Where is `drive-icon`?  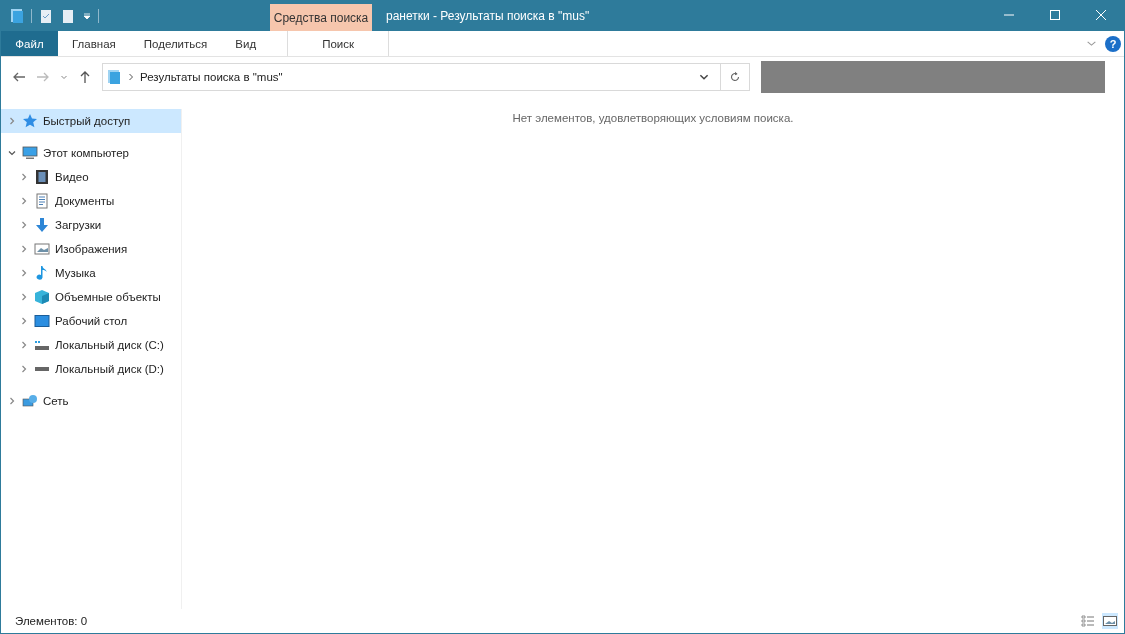
drive-icon is located at coordinates (42, 369).